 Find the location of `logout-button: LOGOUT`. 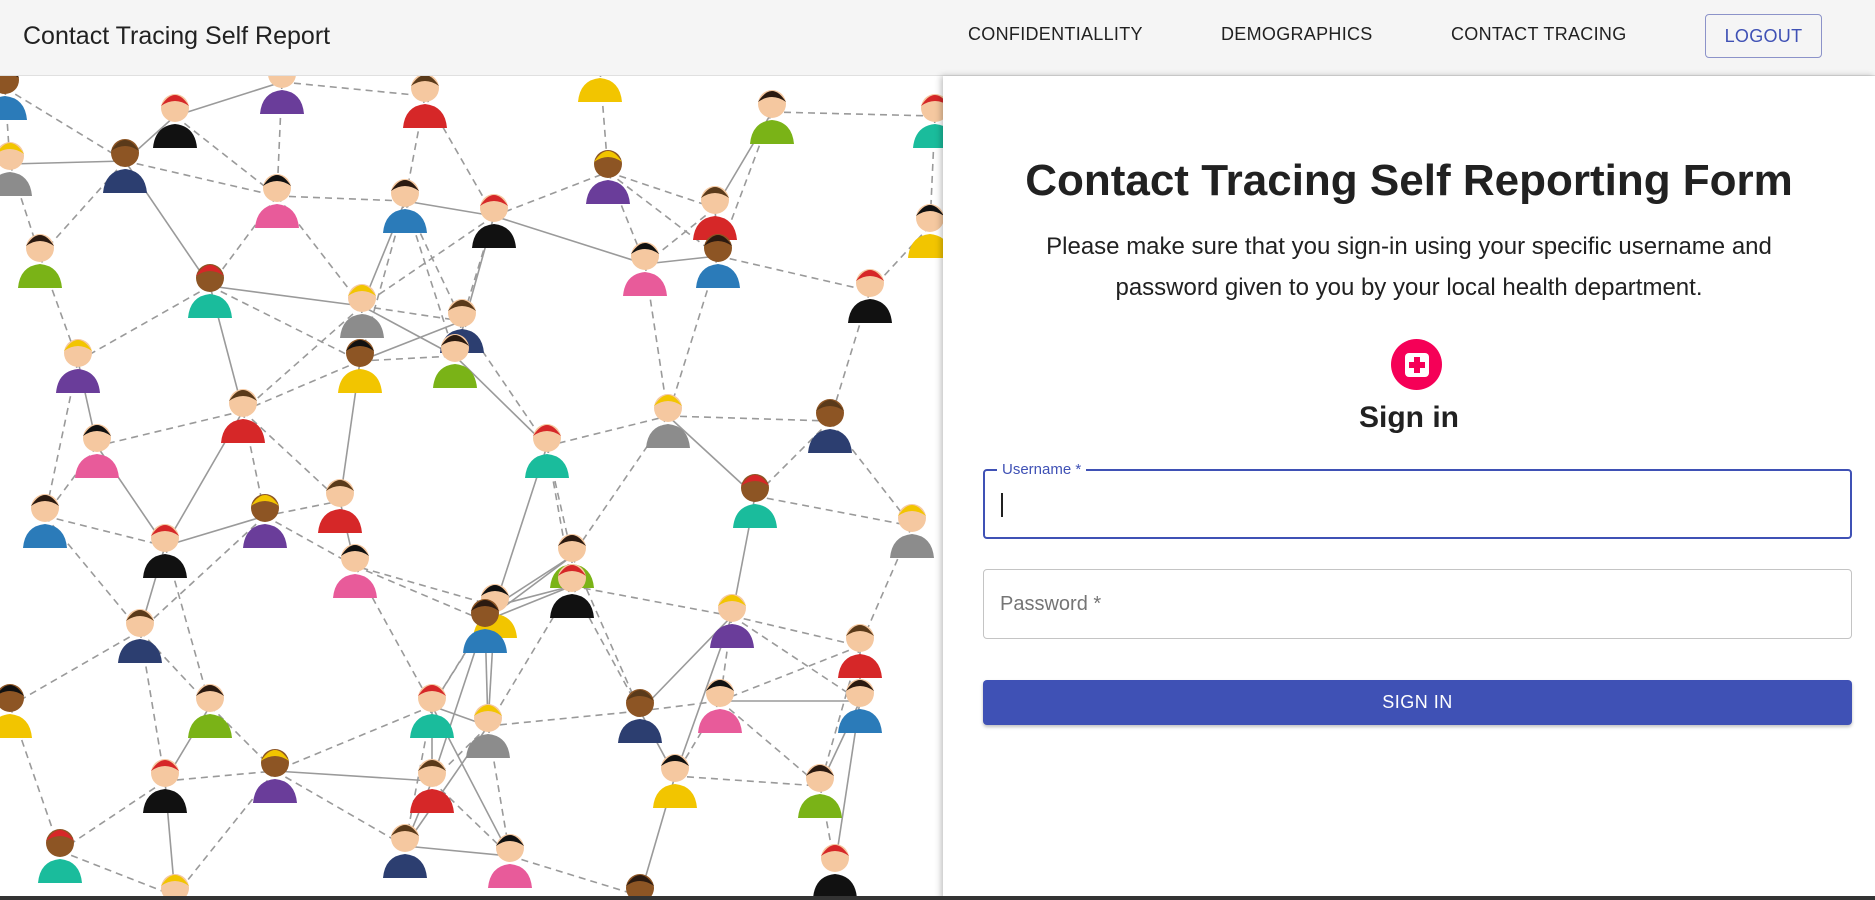

logout-button: LOGOUT is located at coordinates (1763, 36).